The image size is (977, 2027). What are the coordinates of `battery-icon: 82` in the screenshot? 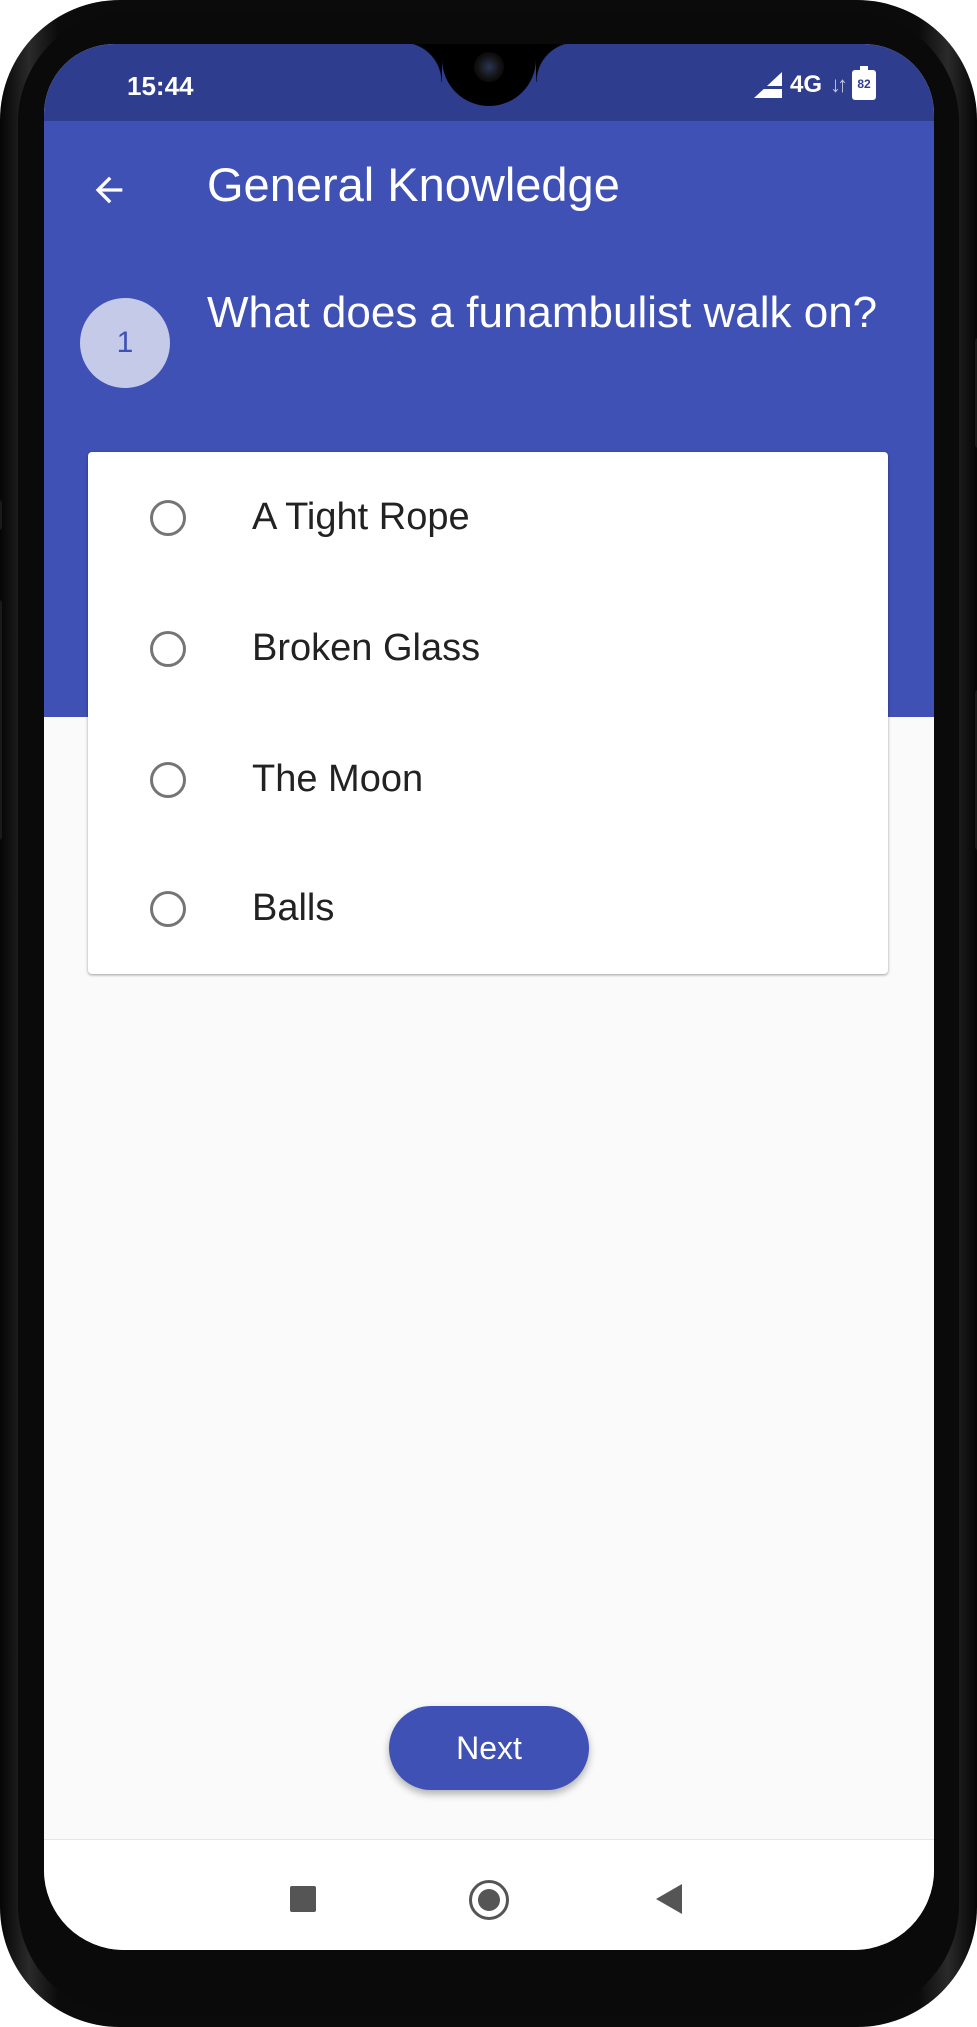 It's located at (864, 83).